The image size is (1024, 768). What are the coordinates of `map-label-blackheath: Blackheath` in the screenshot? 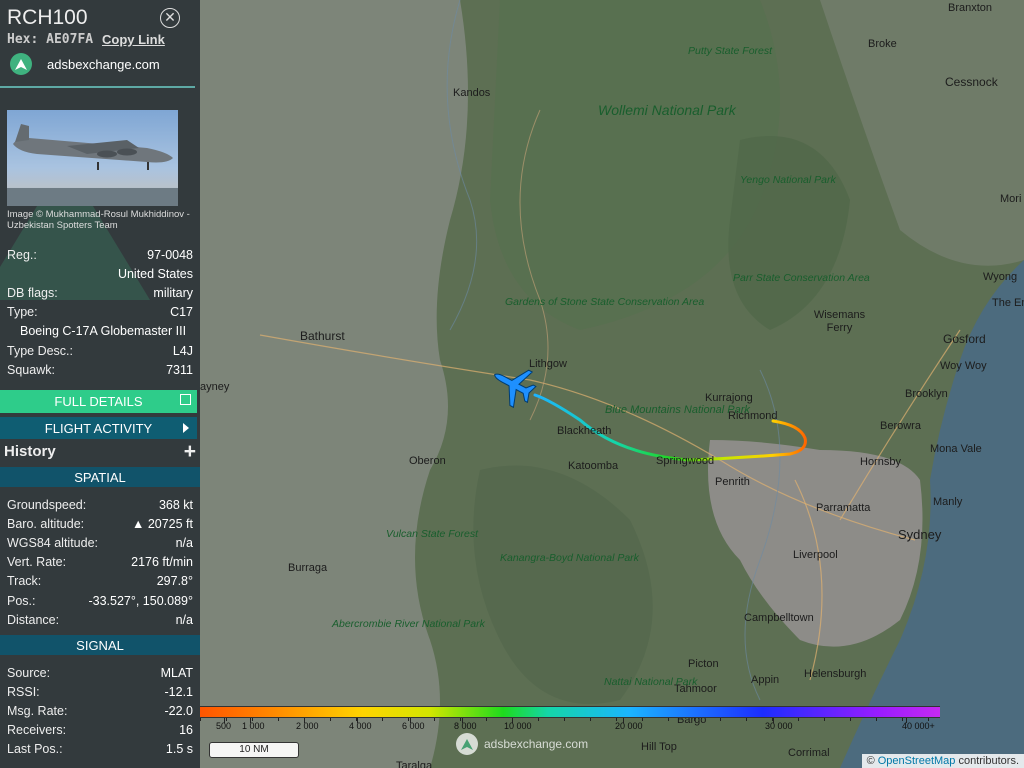 It's located at (584, 431).